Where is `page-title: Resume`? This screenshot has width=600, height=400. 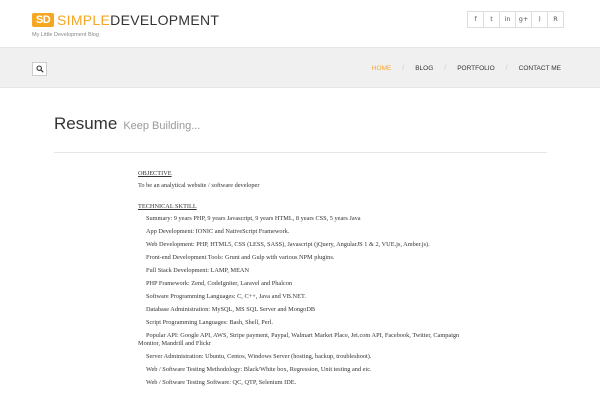
page-title: Resume is located at coordinates (86, 123).